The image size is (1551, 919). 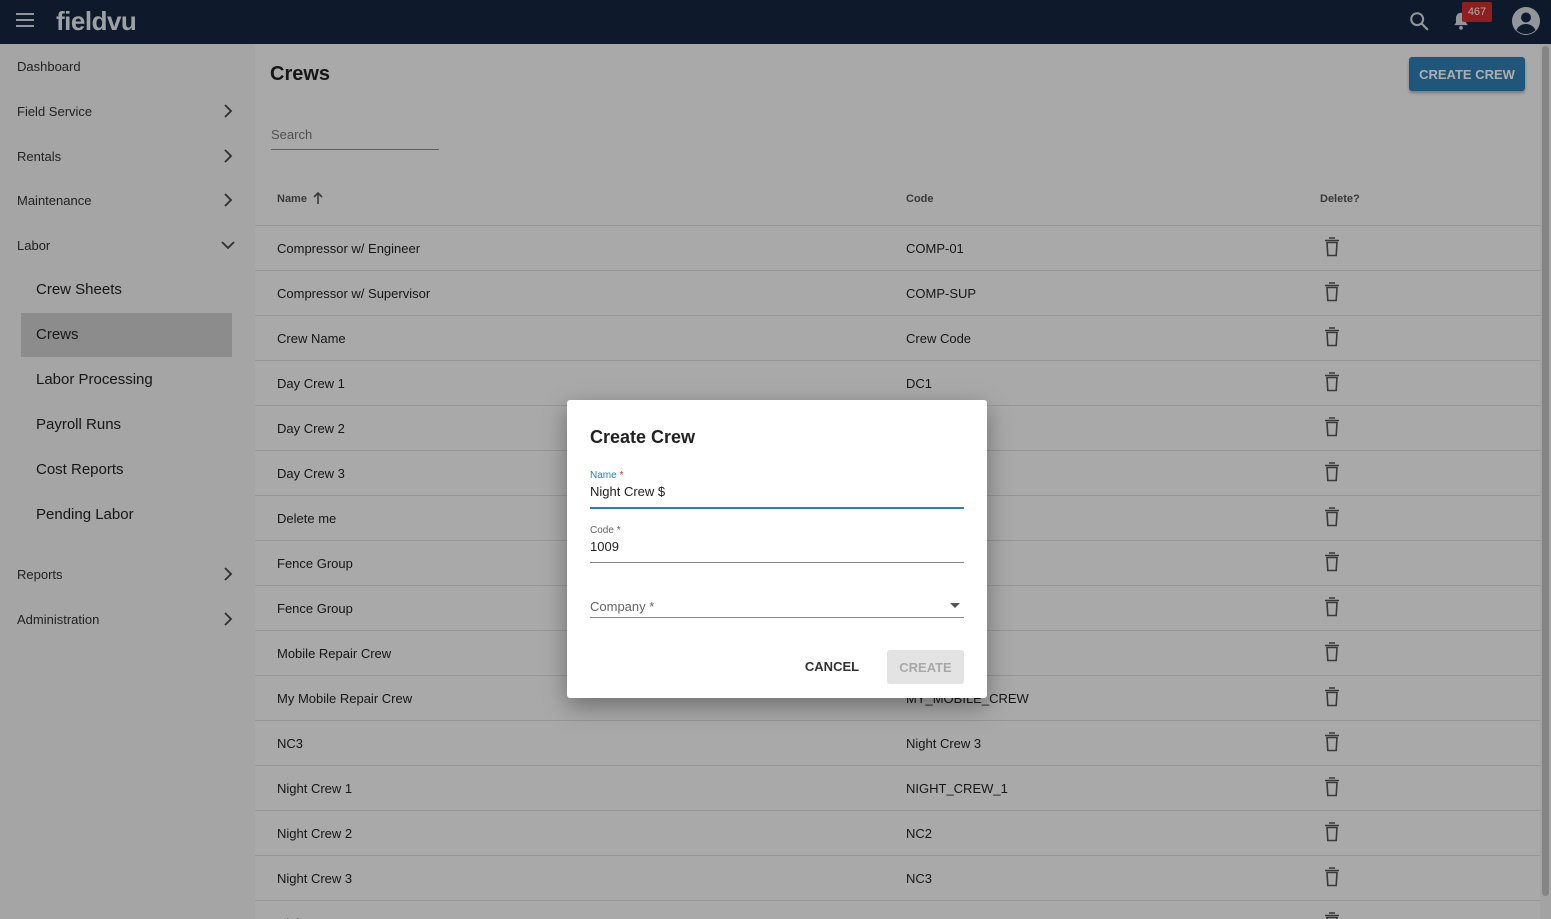 I want to click on company-select: Company *, so click(x=777, y=607).